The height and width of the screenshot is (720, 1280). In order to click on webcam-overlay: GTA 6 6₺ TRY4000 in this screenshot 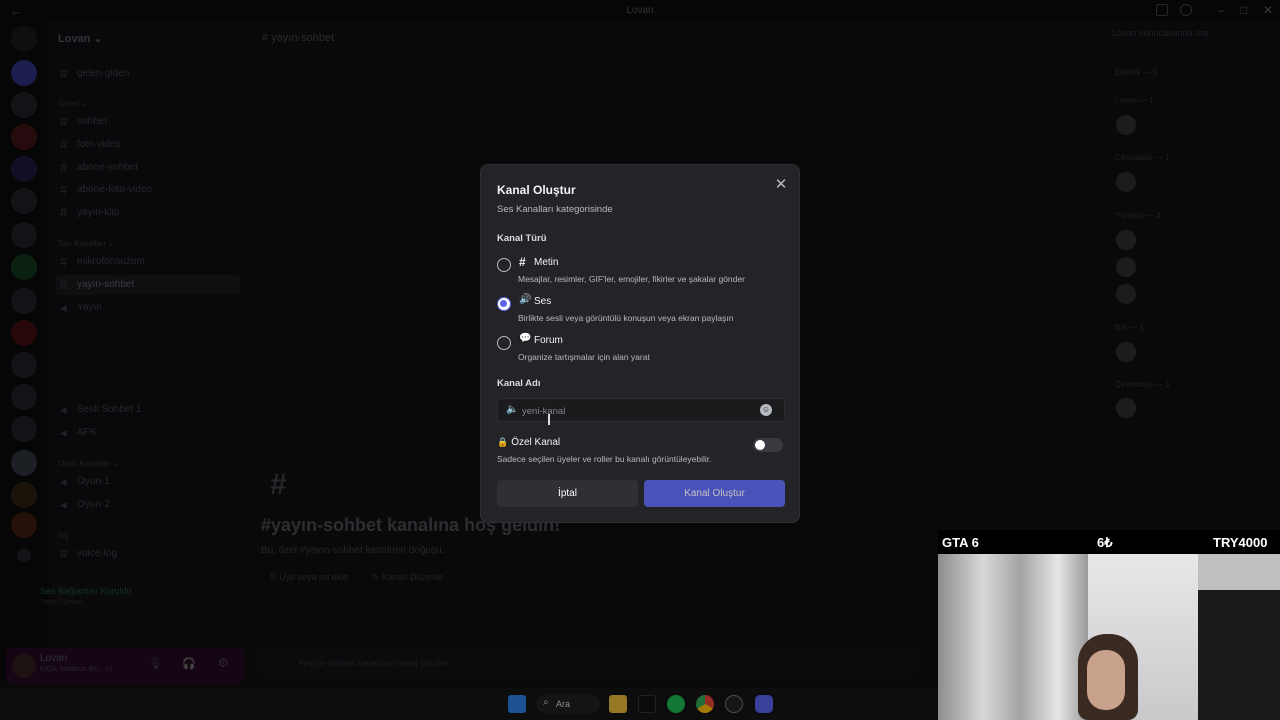, I will do `click(1109, 625)`.